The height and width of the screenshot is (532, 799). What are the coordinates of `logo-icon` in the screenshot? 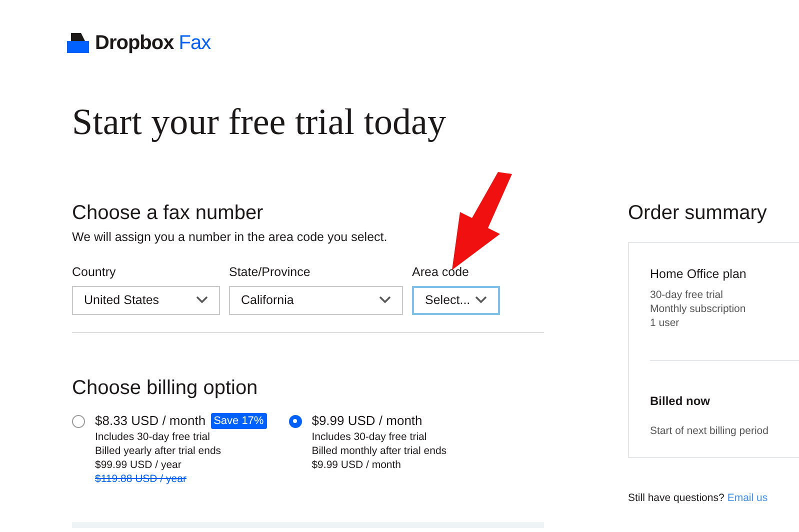 It's located at (78, 43).